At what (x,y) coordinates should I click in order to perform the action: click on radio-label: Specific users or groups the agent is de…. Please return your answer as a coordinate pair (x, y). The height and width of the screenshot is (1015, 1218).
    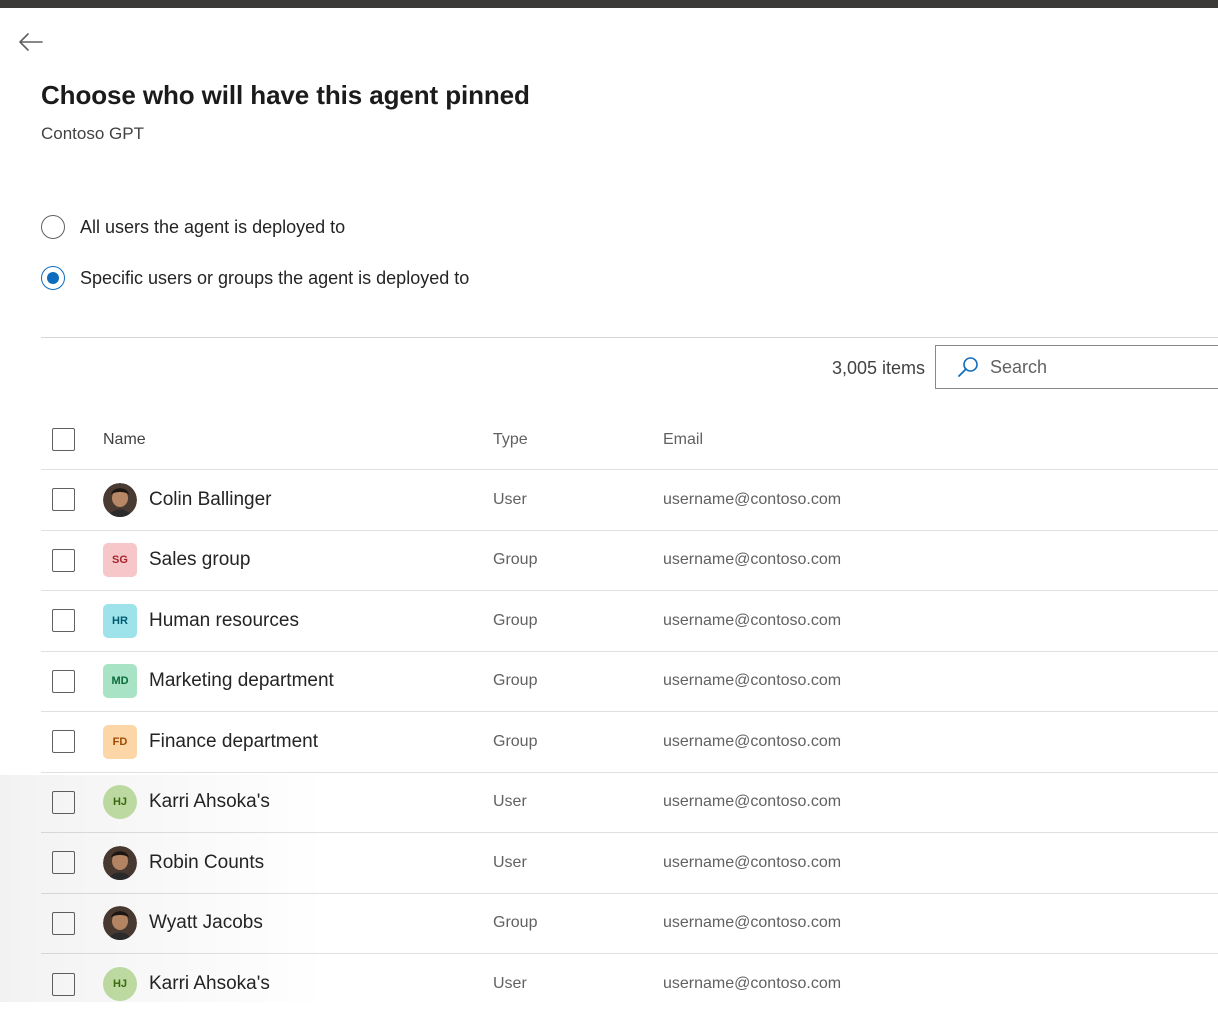
    Looking at the image, I should click on (275, 277).